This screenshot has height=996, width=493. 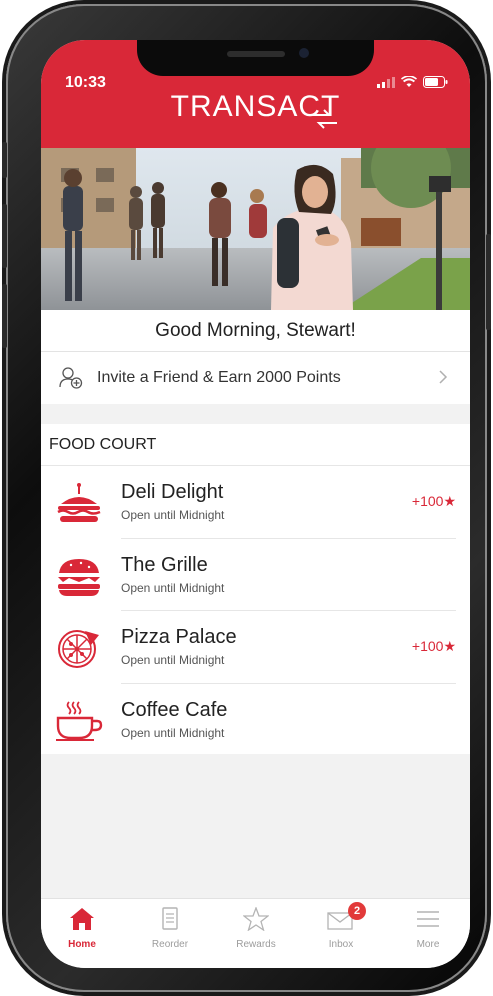 What do you see at coordinates (428, 919) in the screenshot?
I see `menu-icon` at bounding box center [428, 919].